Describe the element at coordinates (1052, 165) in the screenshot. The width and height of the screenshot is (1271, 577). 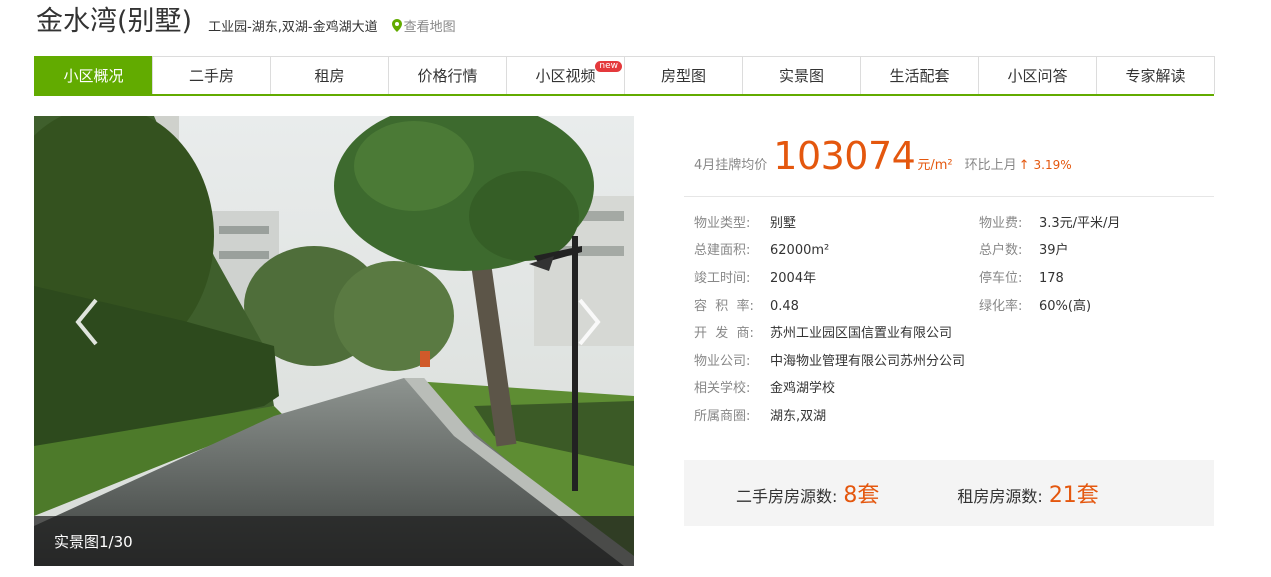
I see `mom-value: 3.19%` at that location.